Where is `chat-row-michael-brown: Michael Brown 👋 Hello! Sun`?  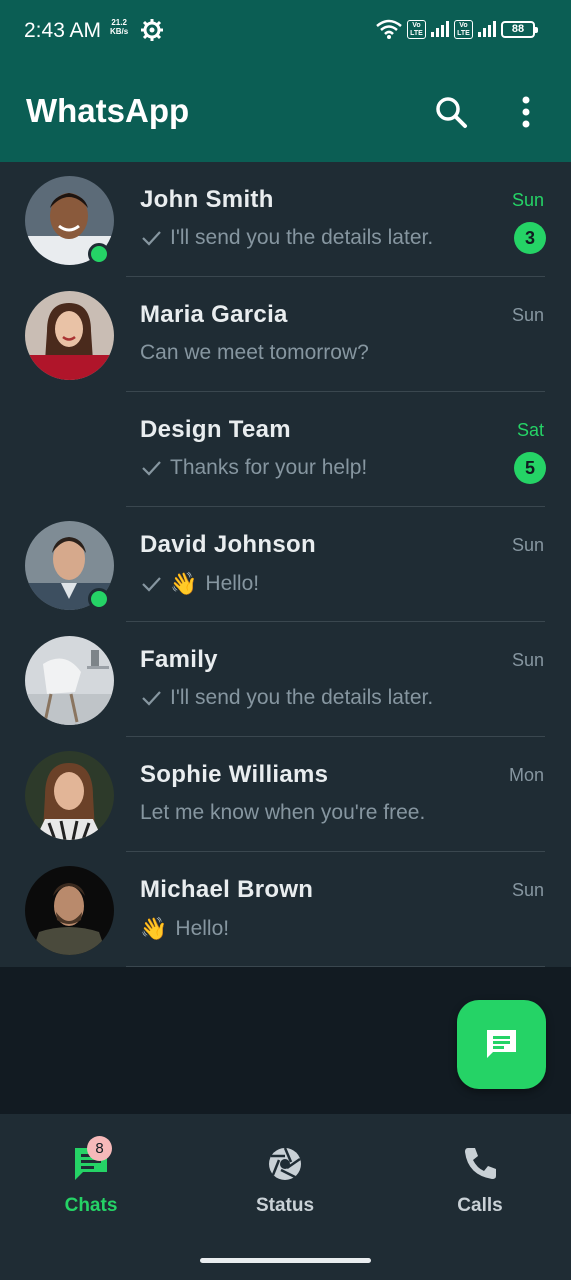
chat-row-michael-brown: Michael Brown 👋 Hello! Sun is located at coordinates (285, 909).